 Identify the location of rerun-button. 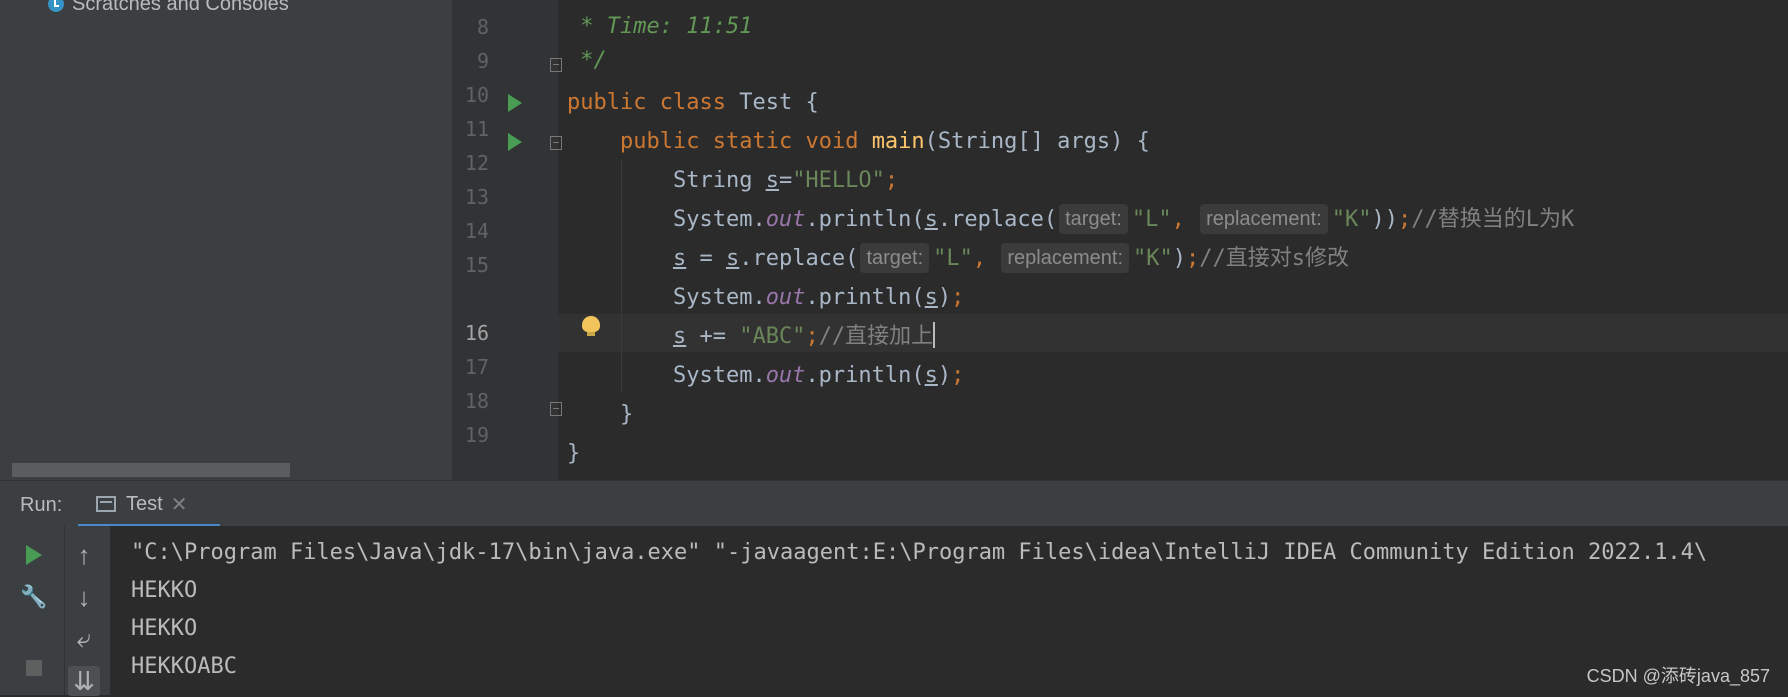
(34, 555).